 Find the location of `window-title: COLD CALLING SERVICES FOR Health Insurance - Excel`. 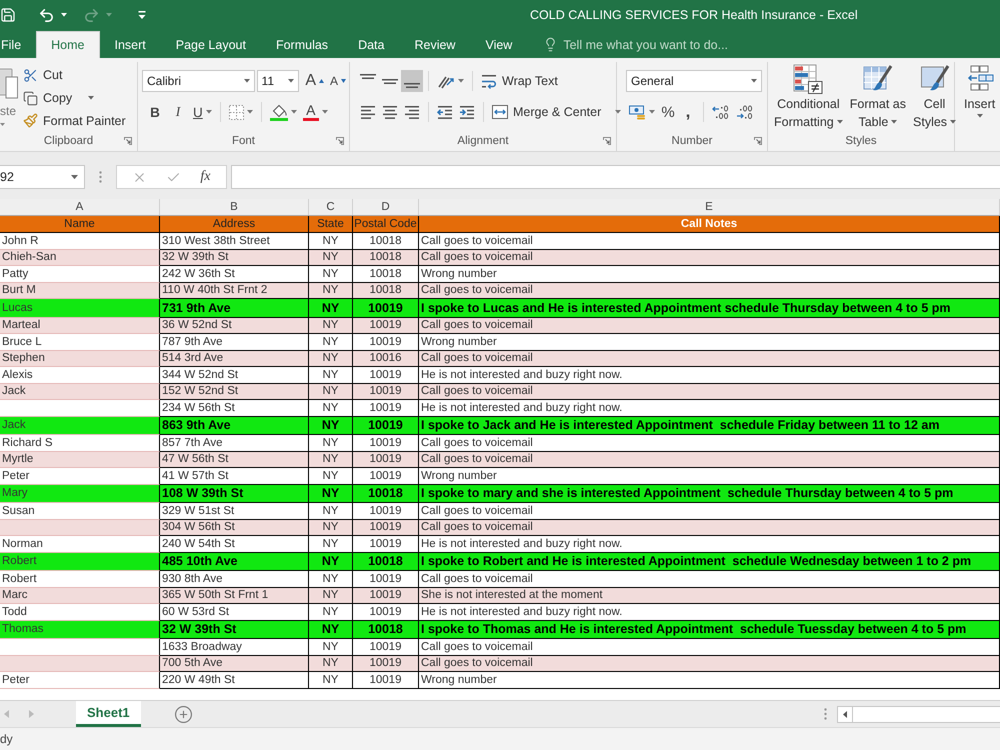

window-title: COLD CALLING SERVICES FOR Health Insurance - Excel is located at coordinates (694, 15).